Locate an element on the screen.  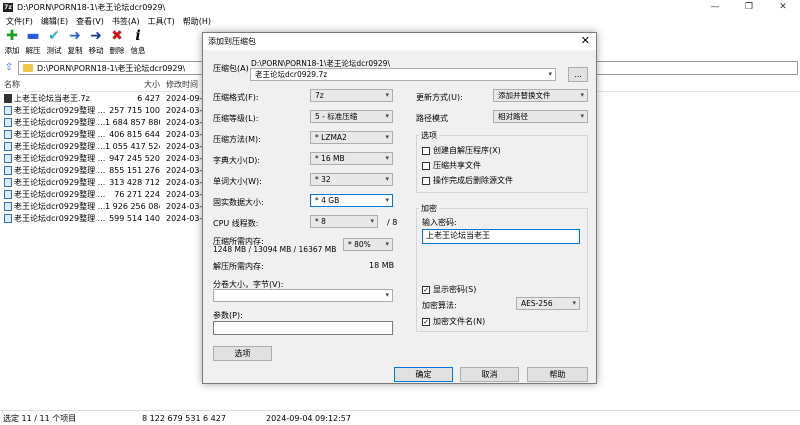
params-input is located at coordinates (303, 328).